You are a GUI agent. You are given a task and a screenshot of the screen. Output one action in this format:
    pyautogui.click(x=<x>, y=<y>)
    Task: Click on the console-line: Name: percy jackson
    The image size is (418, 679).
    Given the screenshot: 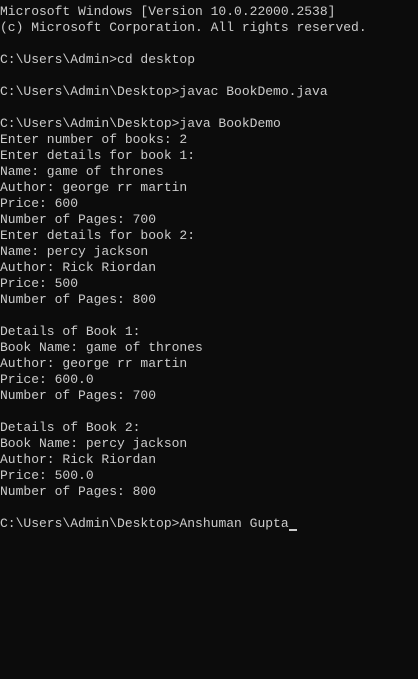 What is the action you would take?
    pyautogui.click(x=74, y=251)
    